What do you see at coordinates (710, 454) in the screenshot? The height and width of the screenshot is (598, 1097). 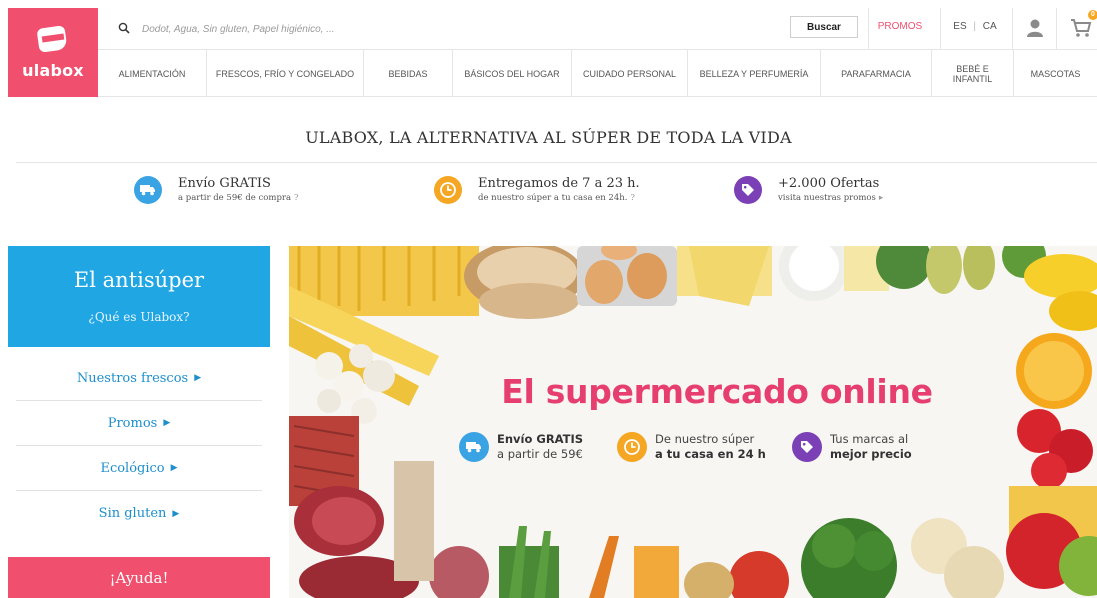 I see `feature-line2: a tu casa en 24 h` at bounding box center [710, 454].